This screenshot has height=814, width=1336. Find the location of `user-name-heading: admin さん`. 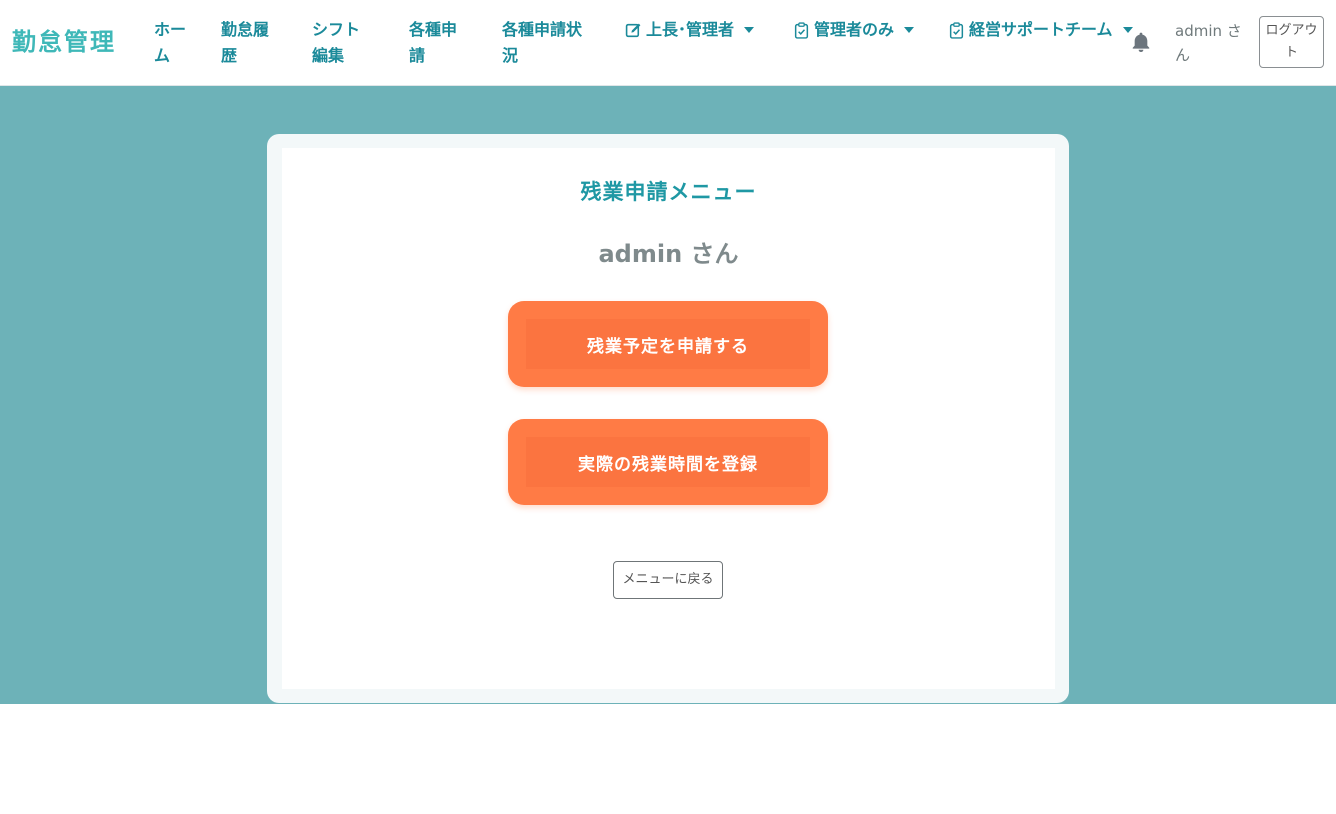

user-name-heading: admin さん is located at coordinates (668, 254).